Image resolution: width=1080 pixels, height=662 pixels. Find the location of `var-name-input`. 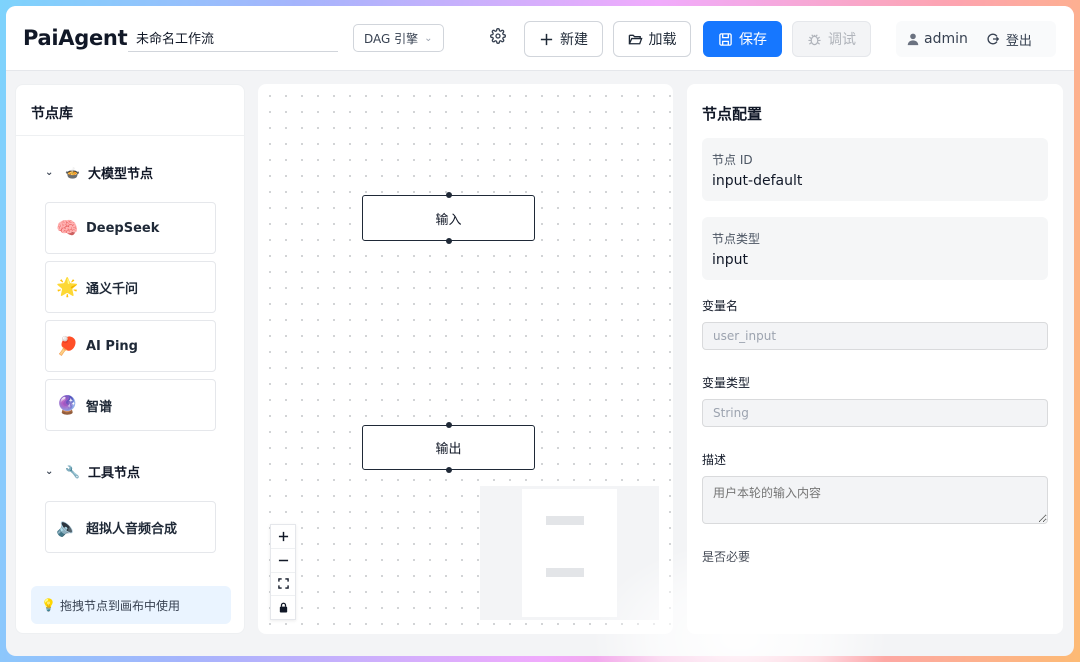

var-name-input is located at coordinates (875, 336).